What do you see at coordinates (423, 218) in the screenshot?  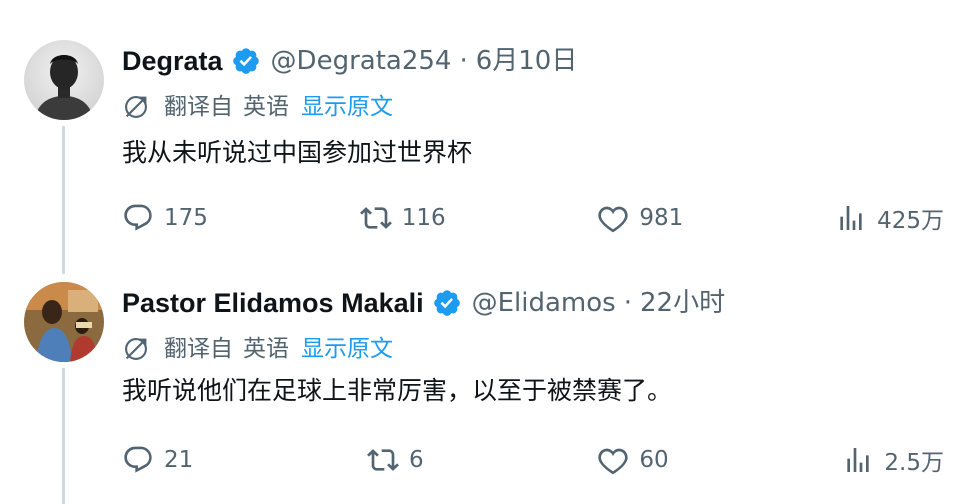 I see `retweet-count: 116` at bounding box center [423, 218].